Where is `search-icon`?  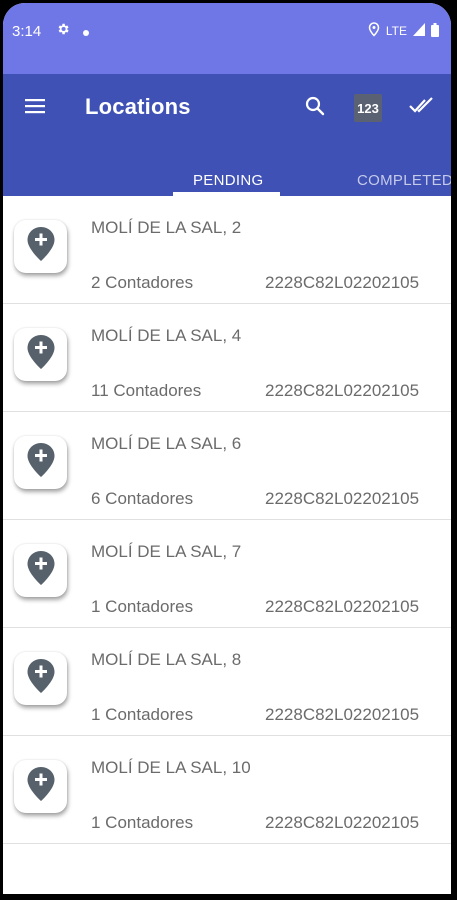
search-icon is located at coordinates (315, 106).